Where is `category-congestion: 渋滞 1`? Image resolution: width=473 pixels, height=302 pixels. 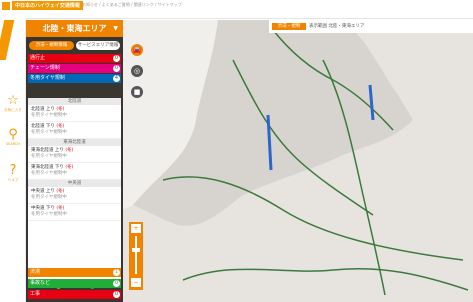
category-congestion: 渋滞 1 is located at coordinates (74, 272).